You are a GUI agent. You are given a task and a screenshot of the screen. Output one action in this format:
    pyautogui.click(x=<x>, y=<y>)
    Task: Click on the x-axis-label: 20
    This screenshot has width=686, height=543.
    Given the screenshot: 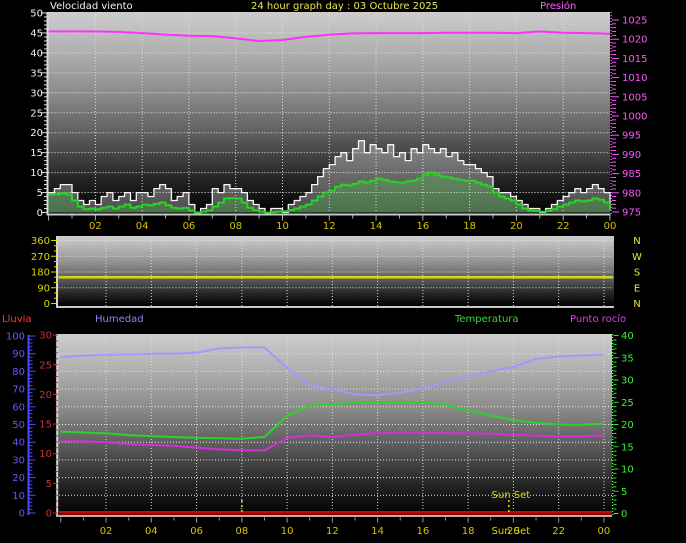 What is the action you would take?
    pyautogui.click(x=516, y=226)
    